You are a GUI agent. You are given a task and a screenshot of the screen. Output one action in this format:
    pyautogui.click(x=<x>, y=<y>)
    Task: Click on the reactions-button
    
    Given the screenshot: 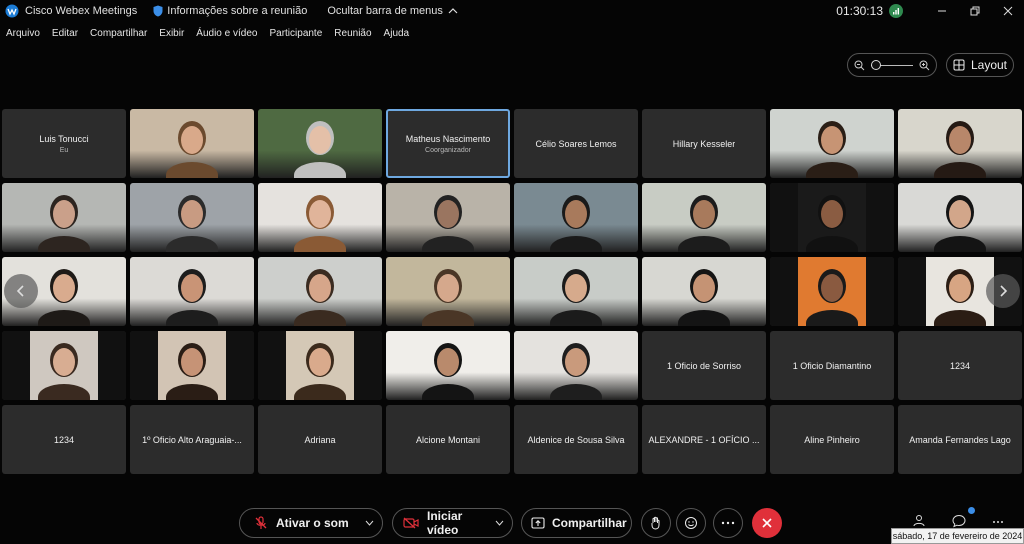 What is the action you would take?
    pyautogui.click(x=691, y=523)
    